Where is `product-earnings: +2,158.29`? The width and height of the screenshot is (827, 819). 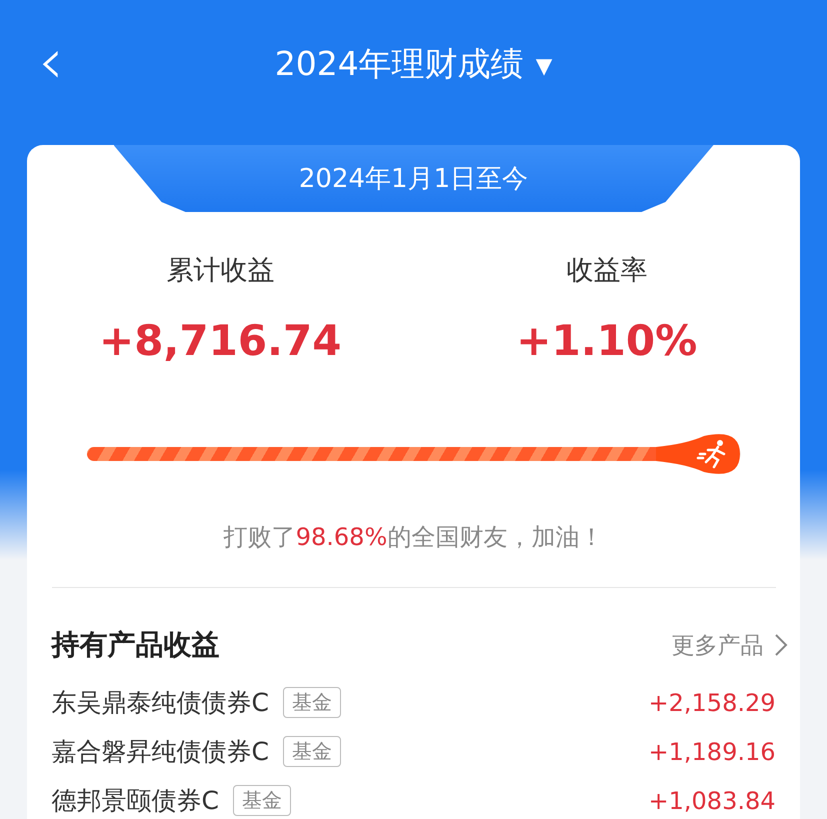
product-earnings: +2,158.29 is located at coordinates (712, 702).